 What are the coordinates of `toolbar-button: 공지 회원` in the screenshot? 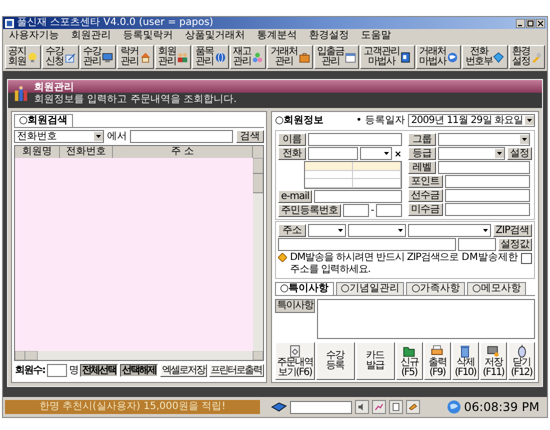 It's located at (23, 57).